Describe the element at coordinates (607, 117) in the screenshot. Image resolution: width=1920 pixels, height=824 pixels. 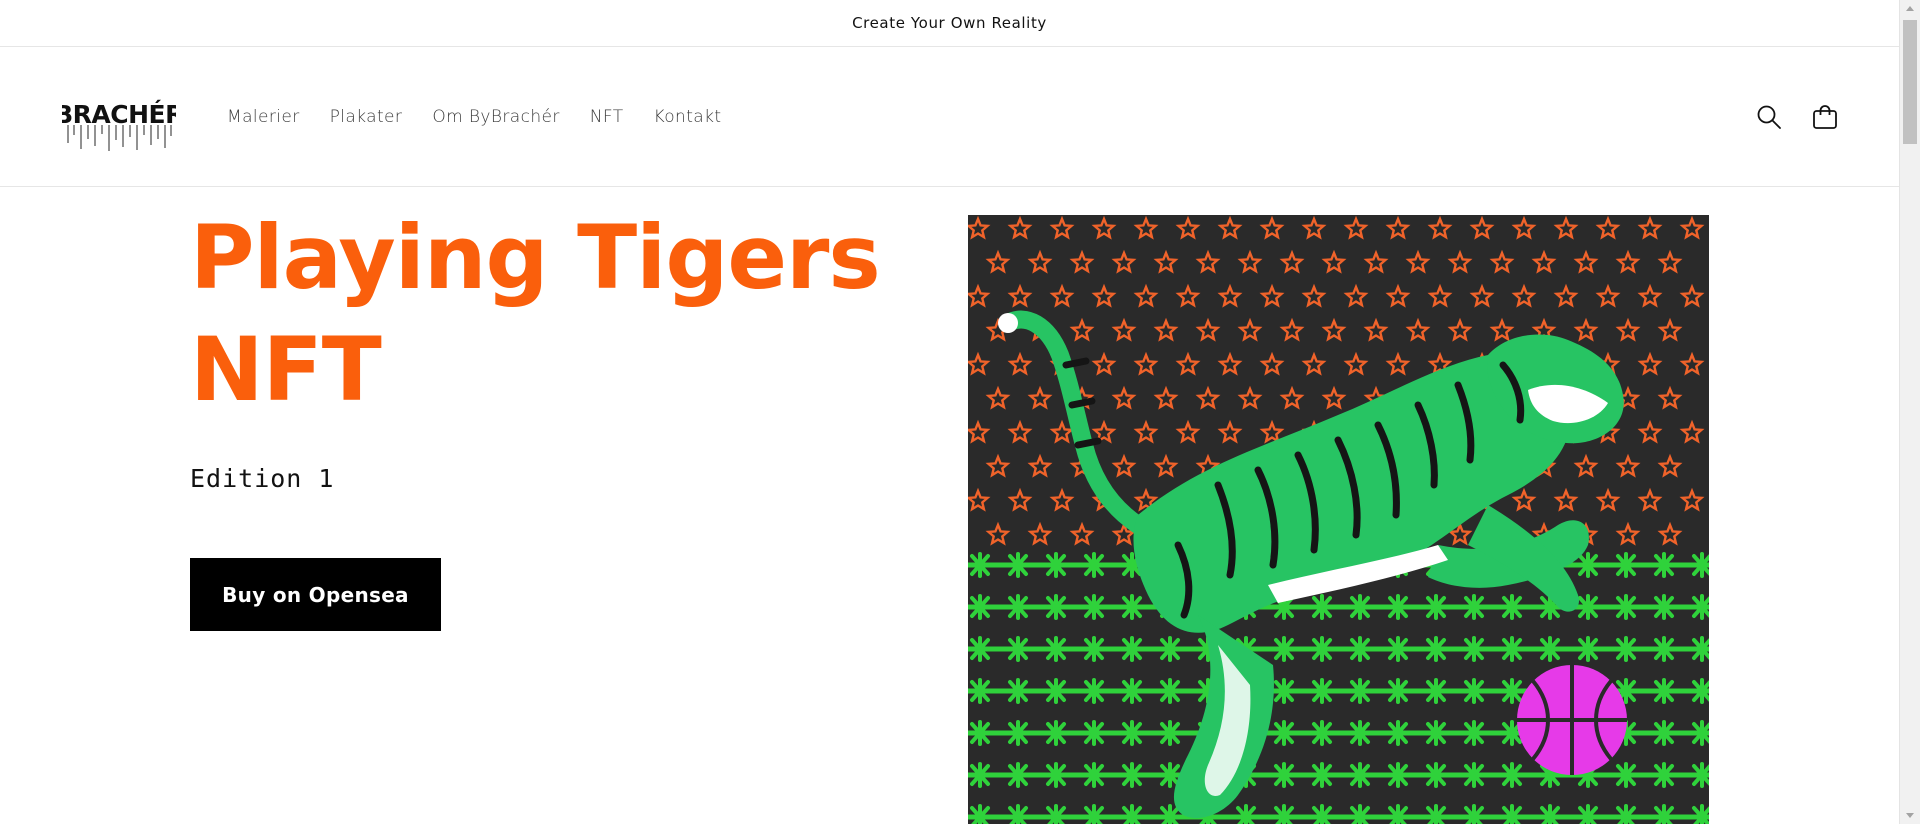
I see `nav-item-nft: NFT` at that location.